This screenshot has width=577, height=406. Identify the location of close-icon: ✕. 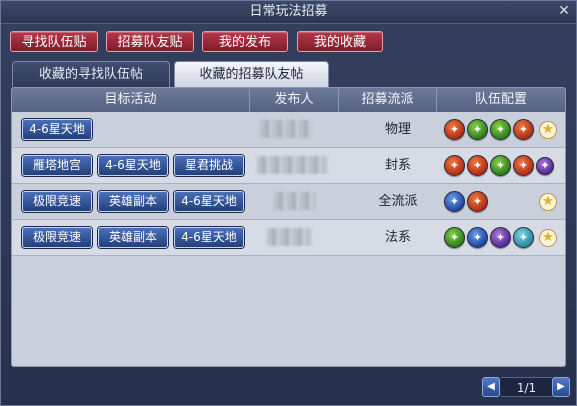
(564, 11).